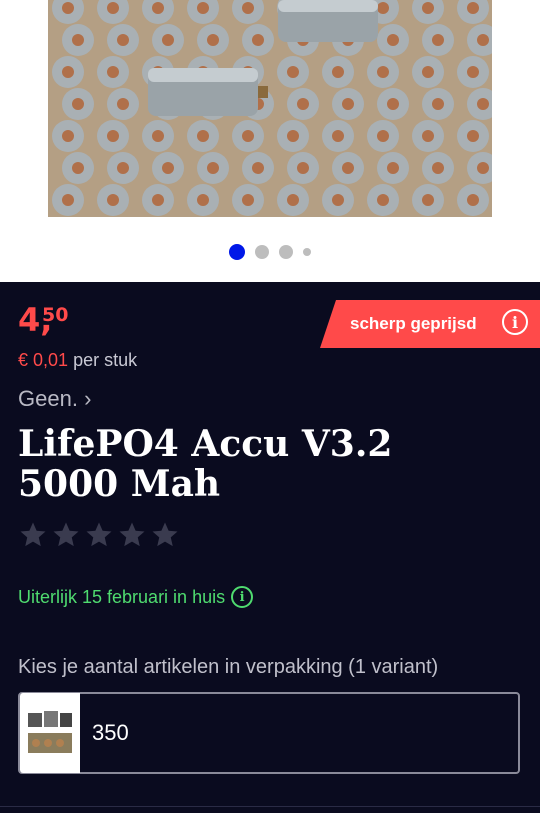 The width and height of the screenshot is (540, 813). I want to click on divider, so click(270, 806).